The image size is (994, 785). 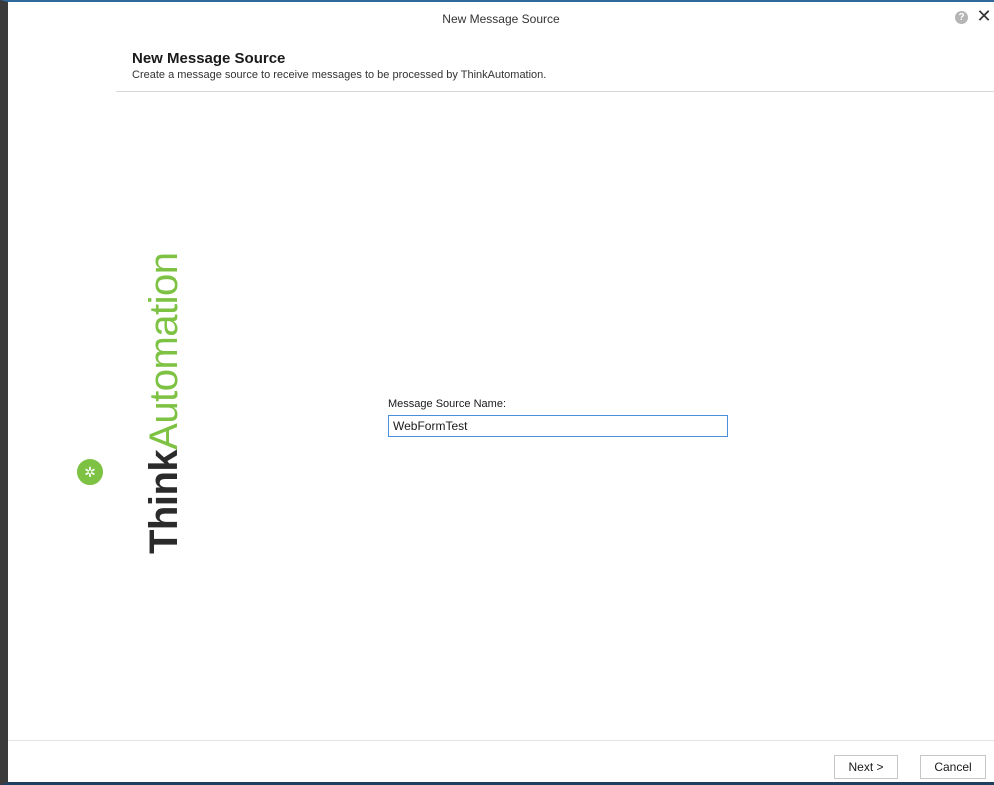 I want to click on next-button: Next >, so click(x=866, y=767).